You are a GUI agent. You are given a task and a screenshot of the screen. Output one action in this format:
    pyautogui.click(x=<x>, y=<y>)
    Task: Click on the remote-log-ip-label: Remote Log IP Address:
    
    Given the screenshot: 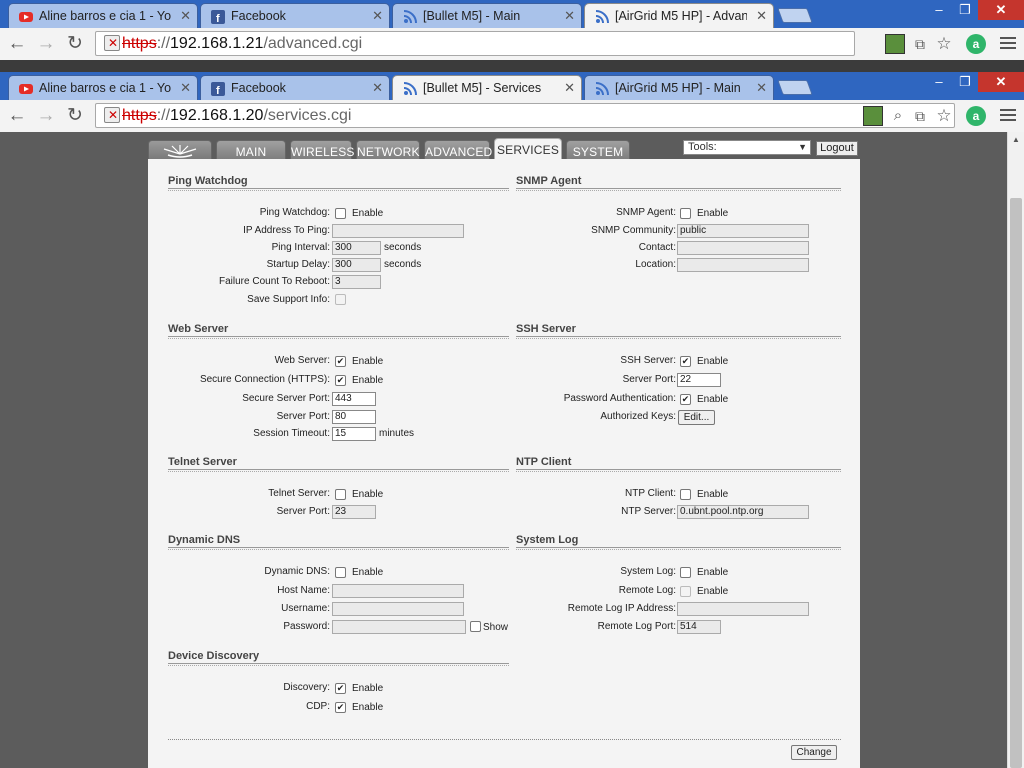 What is the action you would take?
    pyautogui.click(x=621, y=608)
    